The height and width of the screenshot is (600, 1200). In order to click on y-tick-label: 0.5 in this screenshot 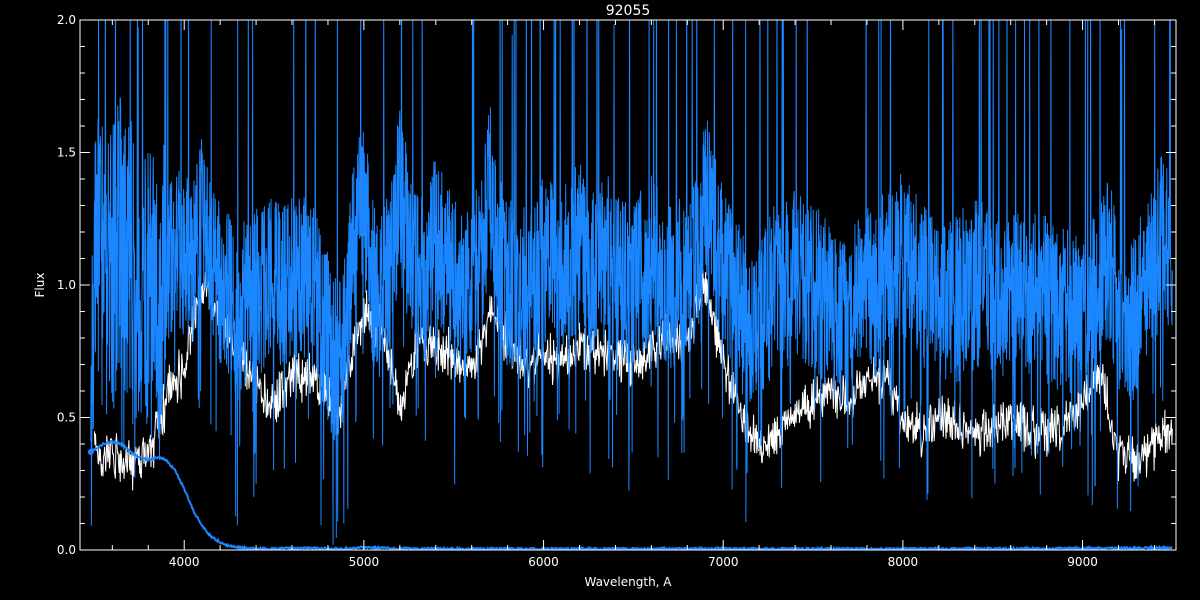, I will do `click(66, 418)`.